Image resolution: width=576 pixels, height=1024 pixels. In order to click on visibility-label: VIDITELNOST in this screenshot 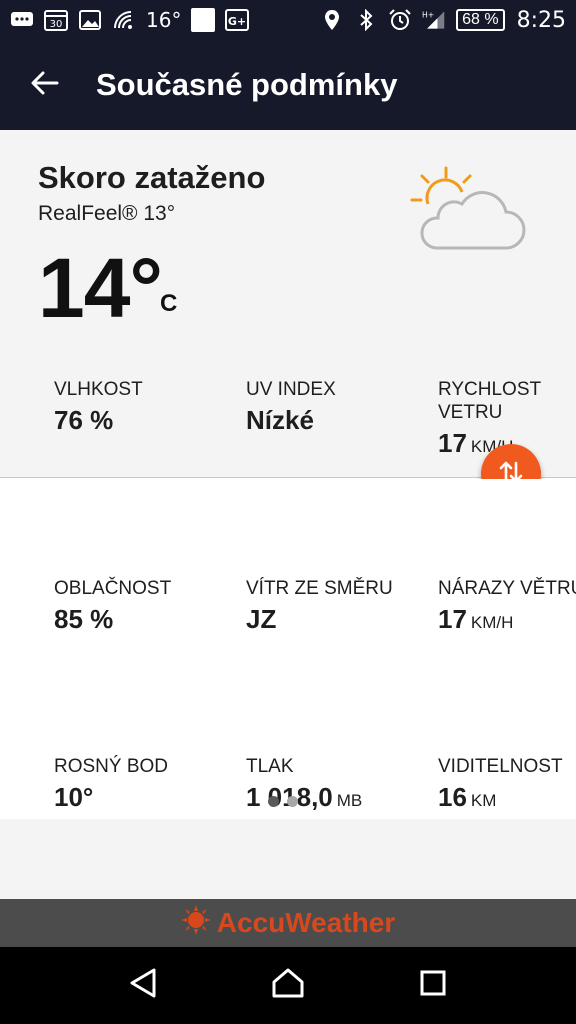, I will do `click(500, 766)`.